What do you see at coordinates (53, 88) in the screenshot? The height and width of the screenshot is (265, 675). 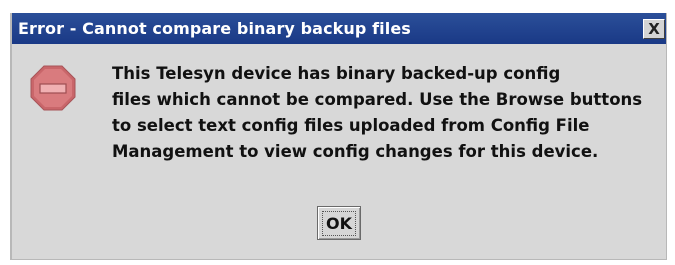 I see `stop-sign-icon` at bounding box center [53, 88].